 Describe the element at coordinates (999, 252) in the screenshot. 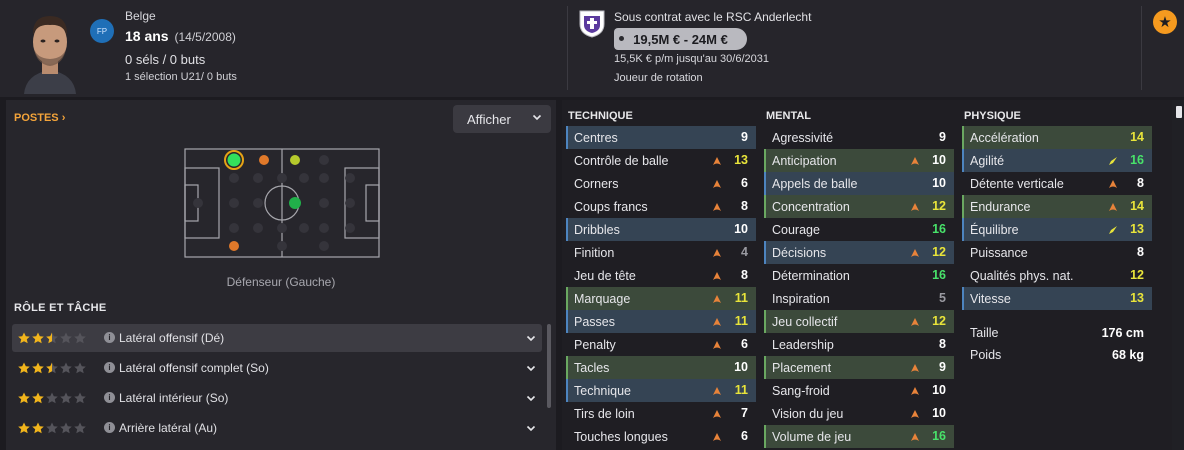

I see `attr-label: Puissance` at that location.